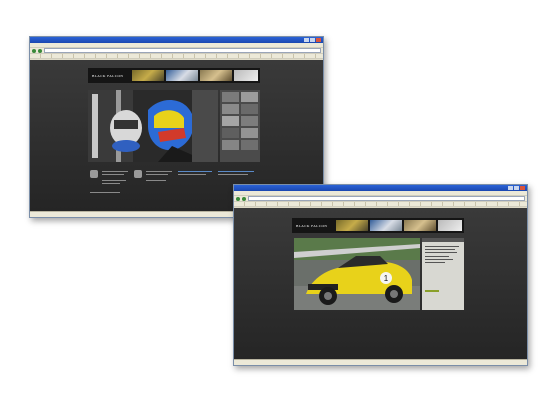 This screenshot has height=403, width=555. I want to click on hero-driver-photo, so click(153, 126).